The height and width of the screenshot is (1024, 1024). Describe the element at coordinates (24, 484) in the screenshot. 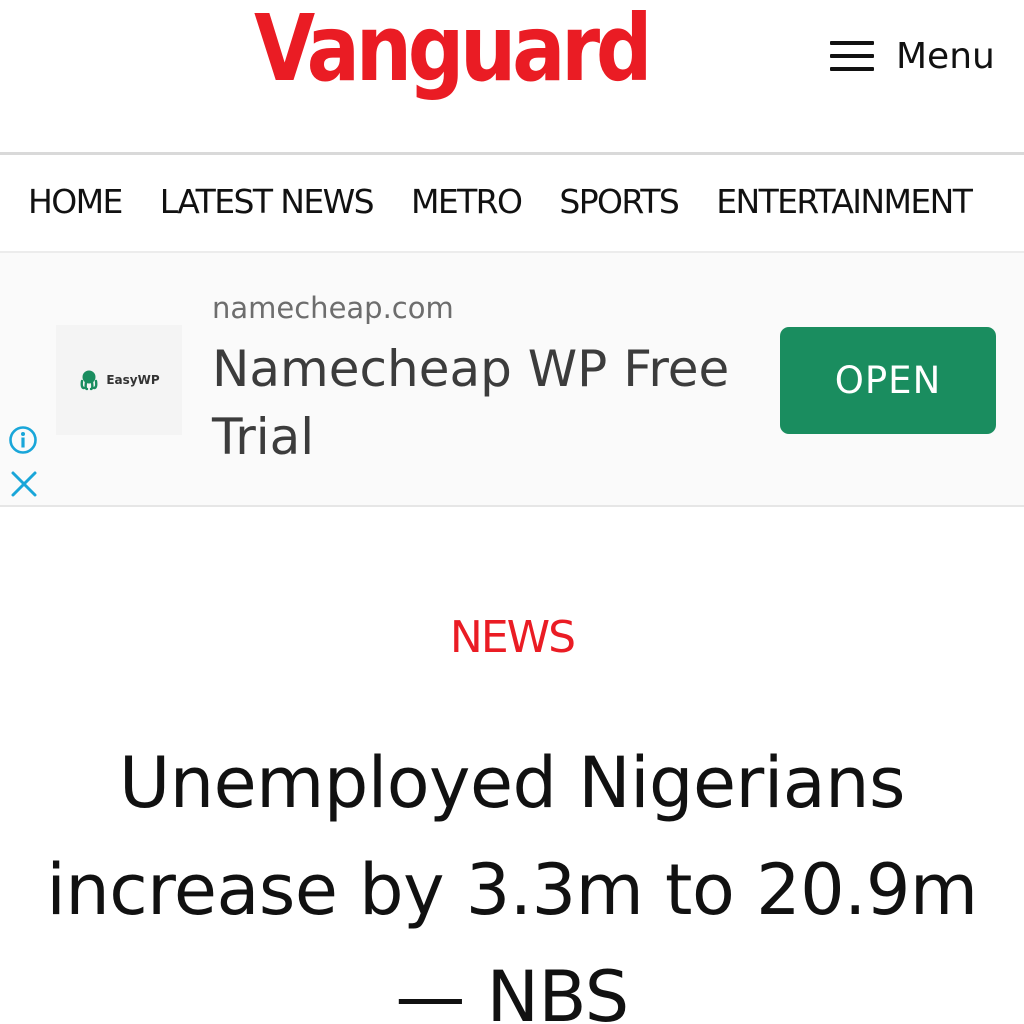

I see `close-icon` at that location.